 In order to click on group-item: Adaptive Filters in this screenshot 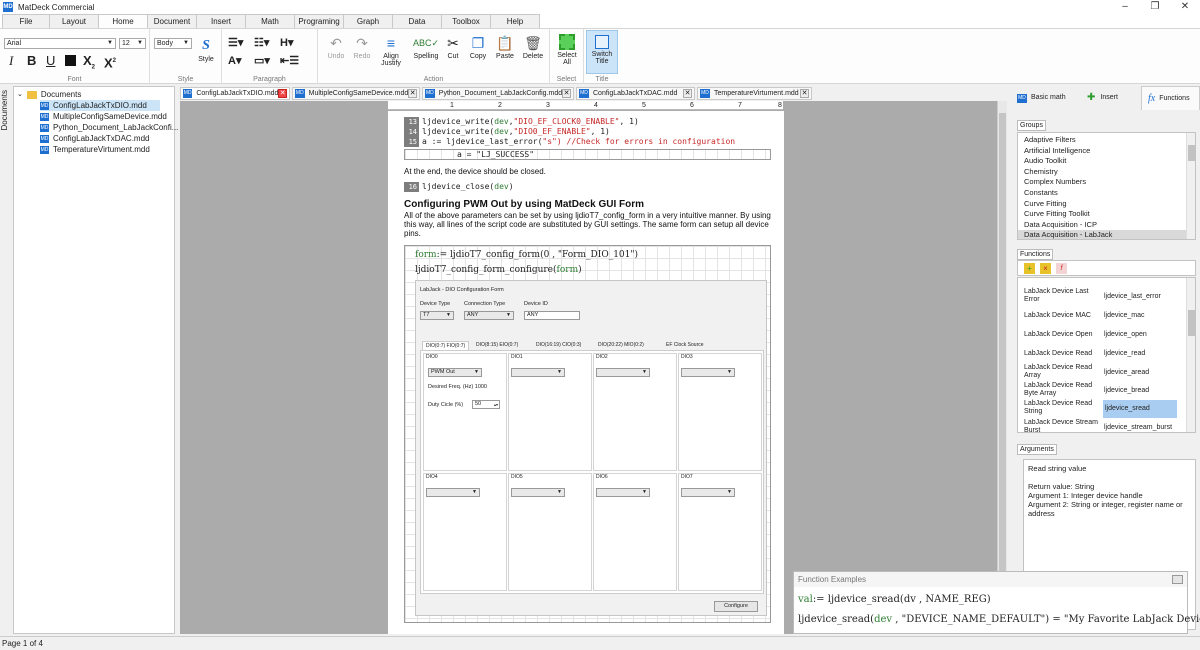, I will do `click(1050, 140)`.